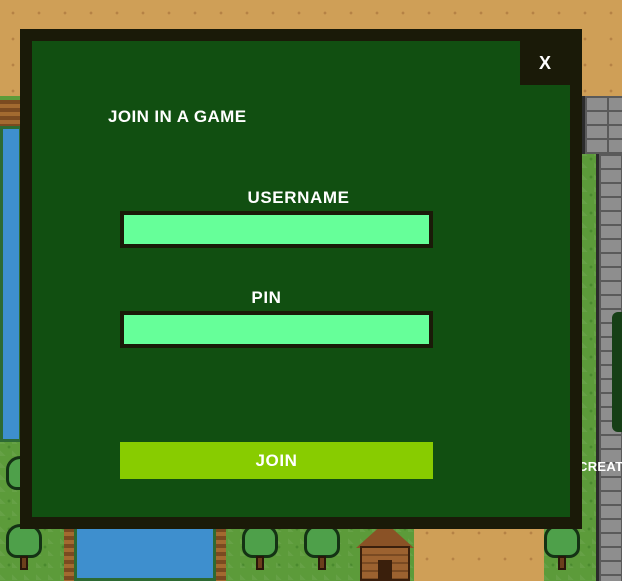 This screenshot has height=581, width=622. What do you see at coordinates (145, 553) in the screenshot?
I see `water-bottom` at bounding box center [145, 553].